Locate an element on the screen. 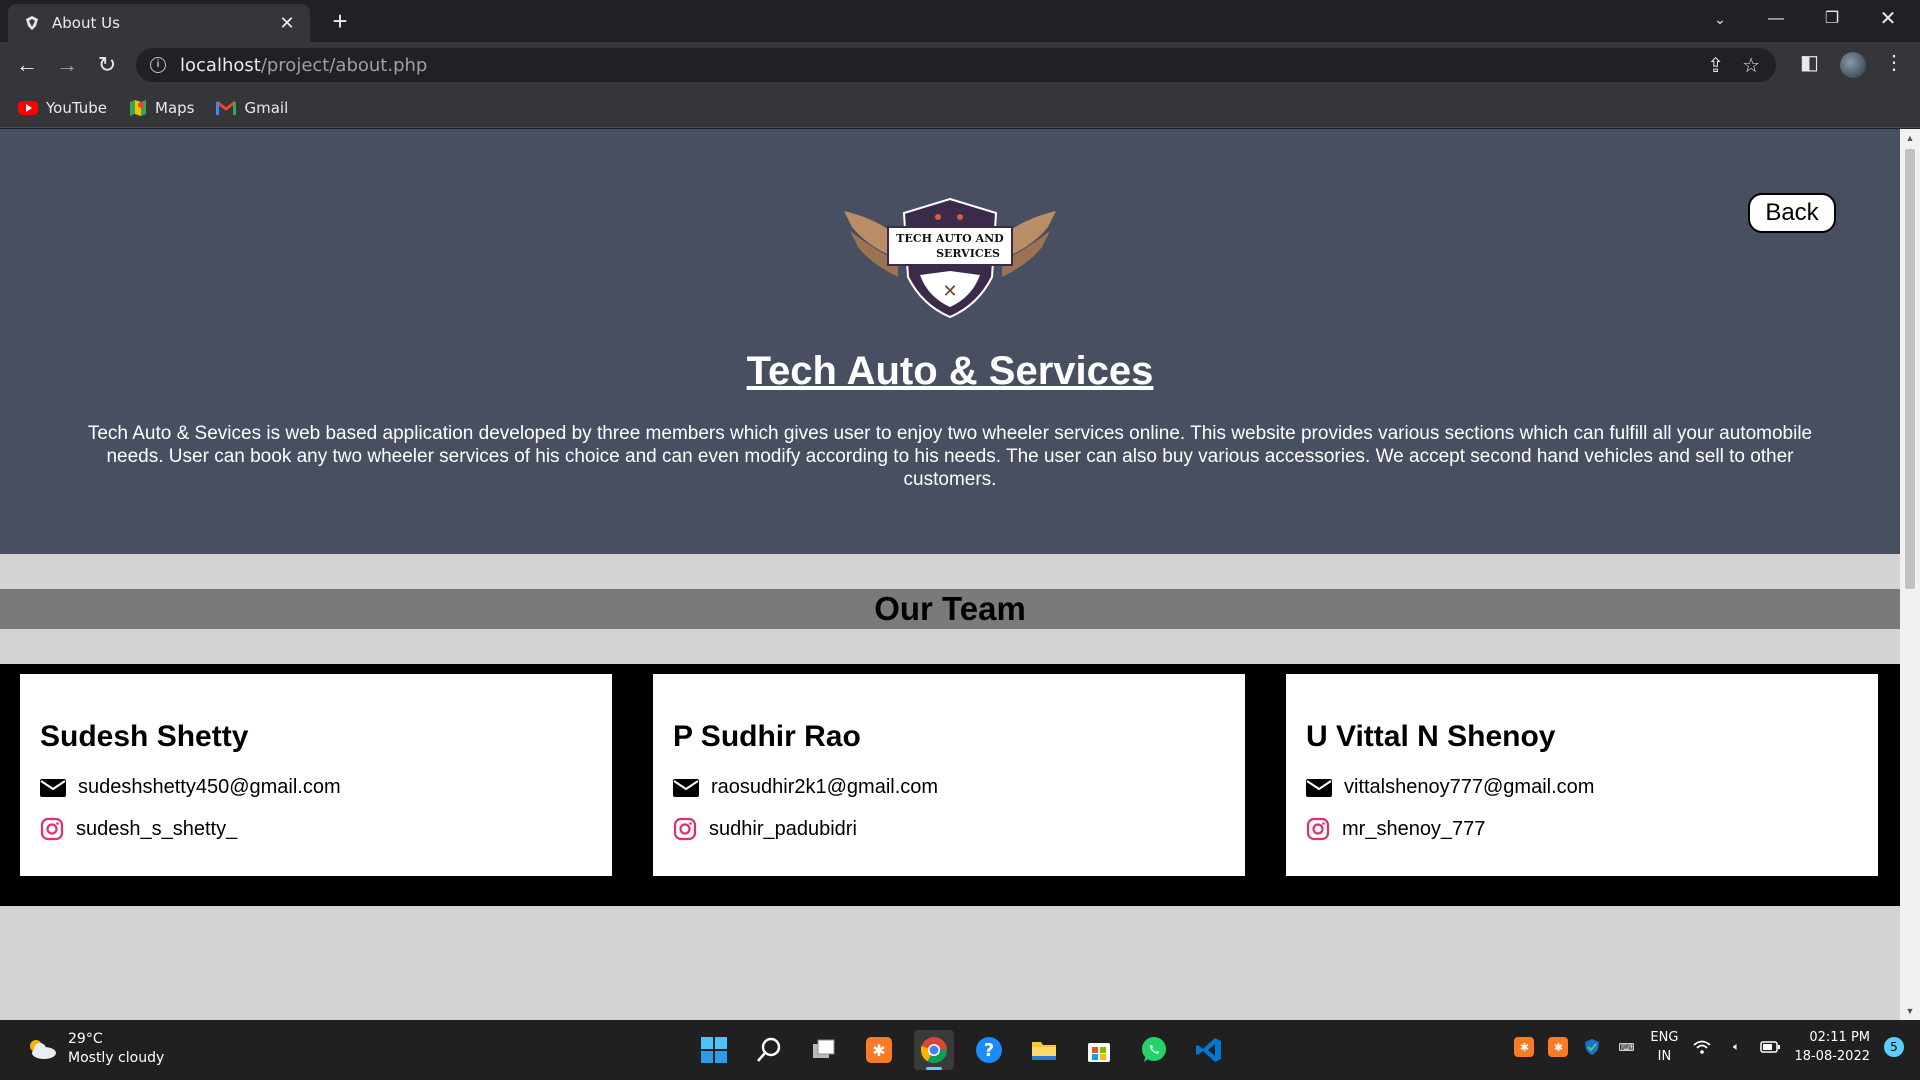 The image size is (1920, 1080). security-shield-icon is located at coordinates (1592, 1047).